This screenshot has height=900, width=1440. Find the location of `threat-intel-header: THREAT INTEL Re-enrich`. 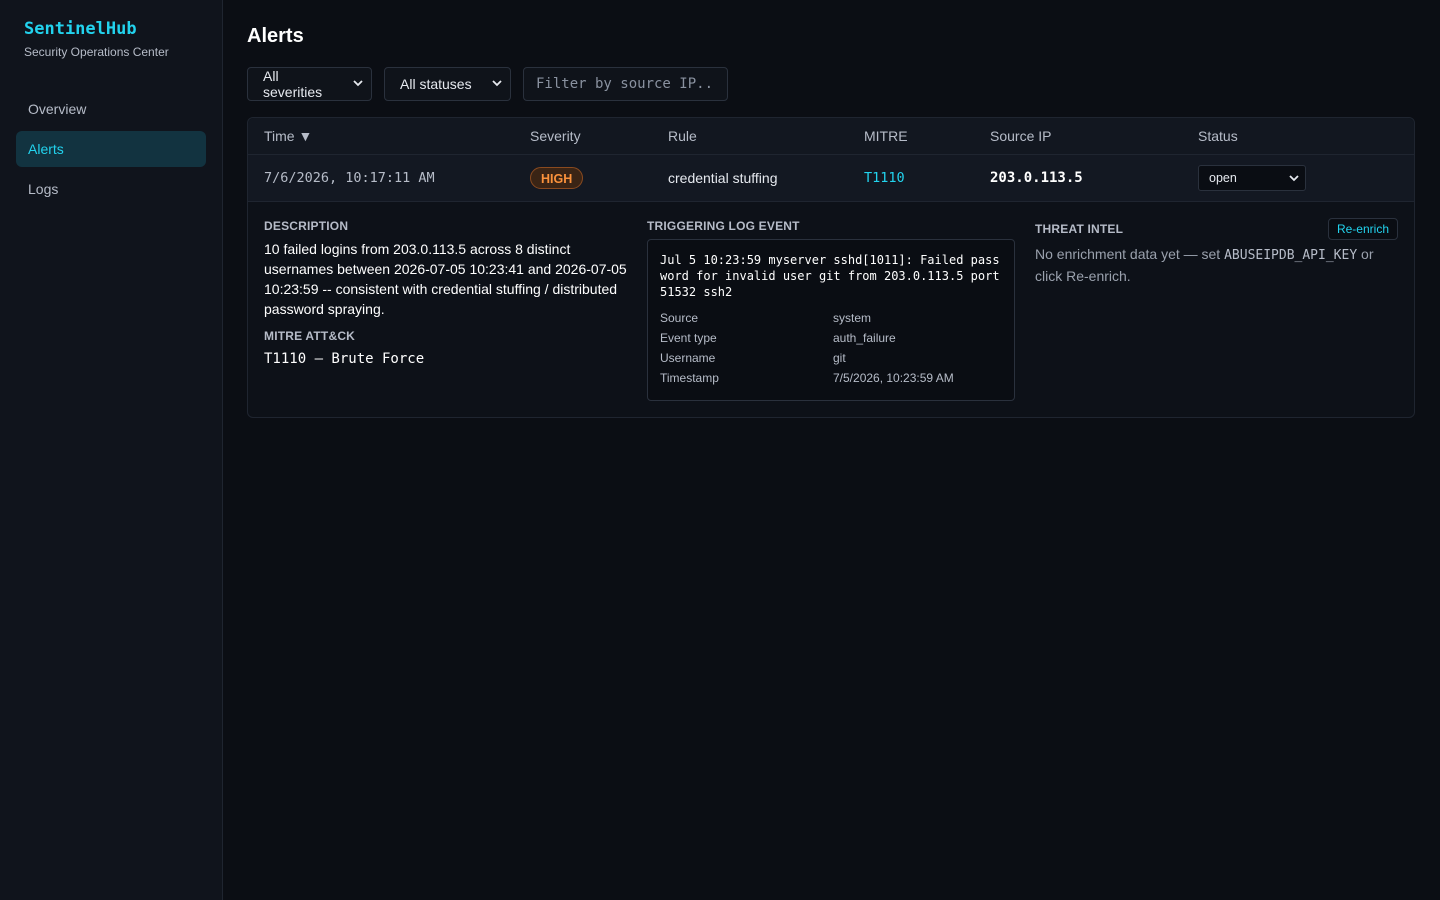

threat-intel-header: THREAT INTEL Re-enrich is located at coordinates (1216, 229).